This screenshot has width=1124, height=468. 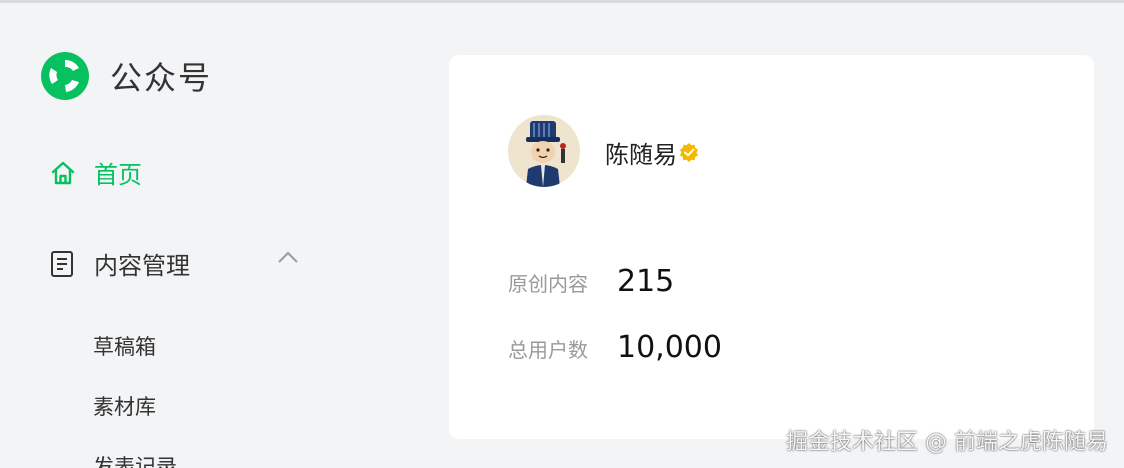 I want to click on sidebar-item-content-management: 内容管理, so click(x=175, y=263).